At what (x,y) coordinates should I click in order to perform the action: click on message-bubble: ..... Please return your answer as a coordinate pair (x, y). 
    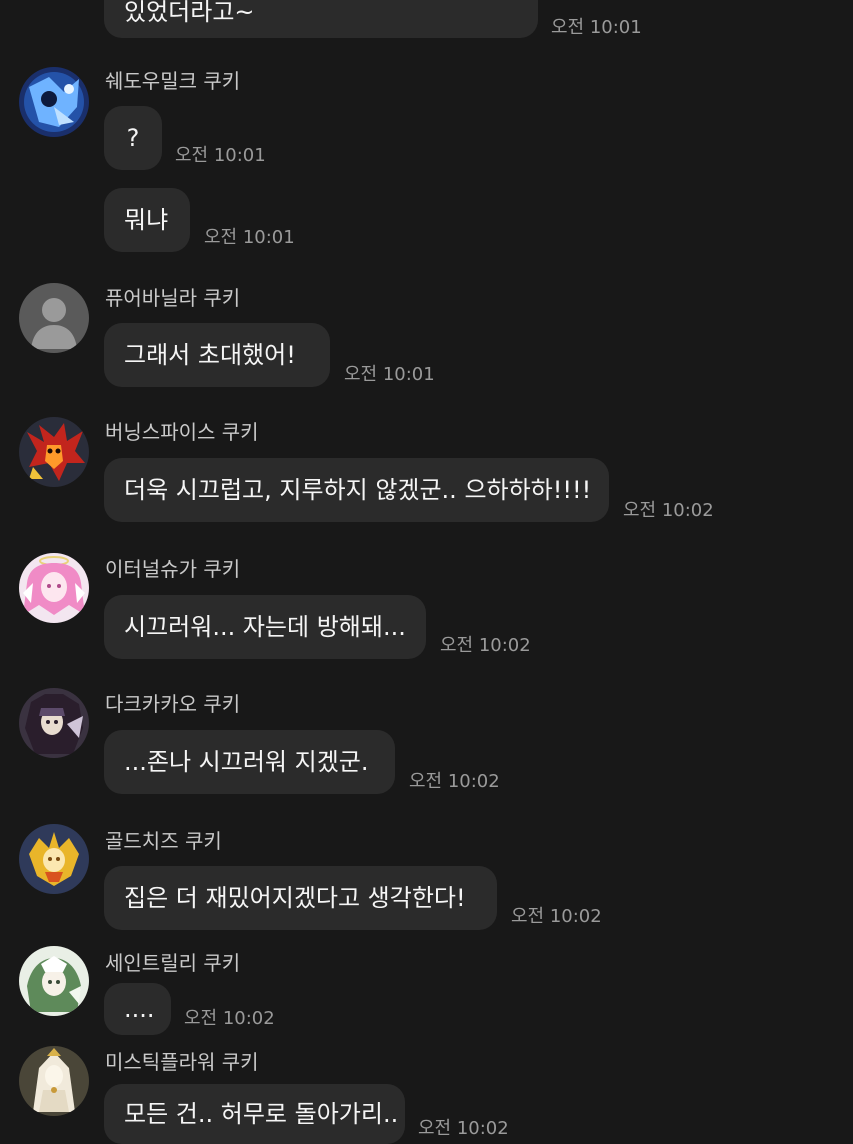
    Looking at the image, I should click on (137, 1009).